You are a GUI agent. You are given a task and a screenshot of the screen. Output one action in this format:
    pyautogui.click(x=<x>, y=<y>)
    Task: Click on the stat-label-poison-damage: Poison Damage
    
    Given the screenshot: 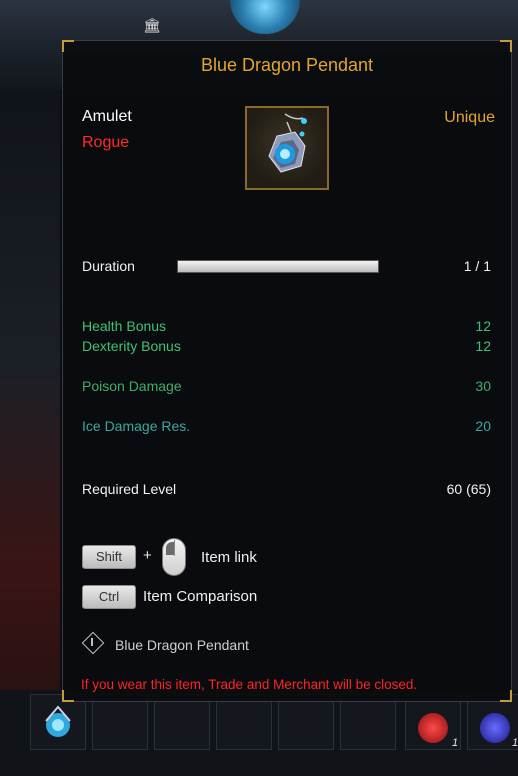 What is the action you would take?
    pyautogui.click(x=132, y=386)
    